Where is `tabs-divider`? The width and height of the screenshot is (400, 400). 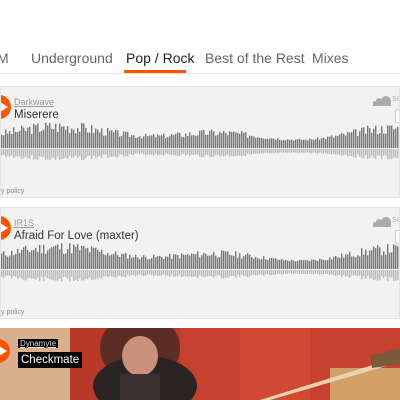
tabs-divider is located at coordinates (200, 73).